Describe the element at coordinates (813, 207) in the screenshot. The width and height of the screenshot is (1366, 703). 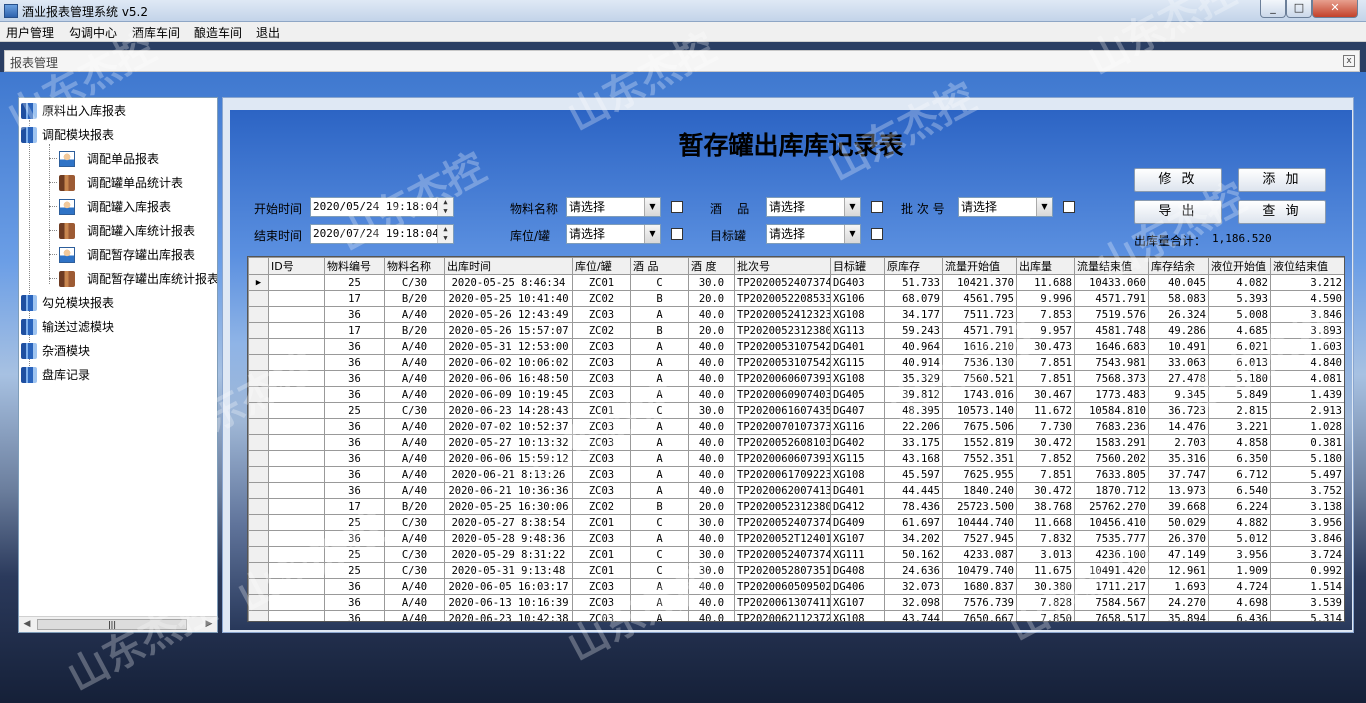
I see `wine-product-select: 请选择 ▼` at that location.